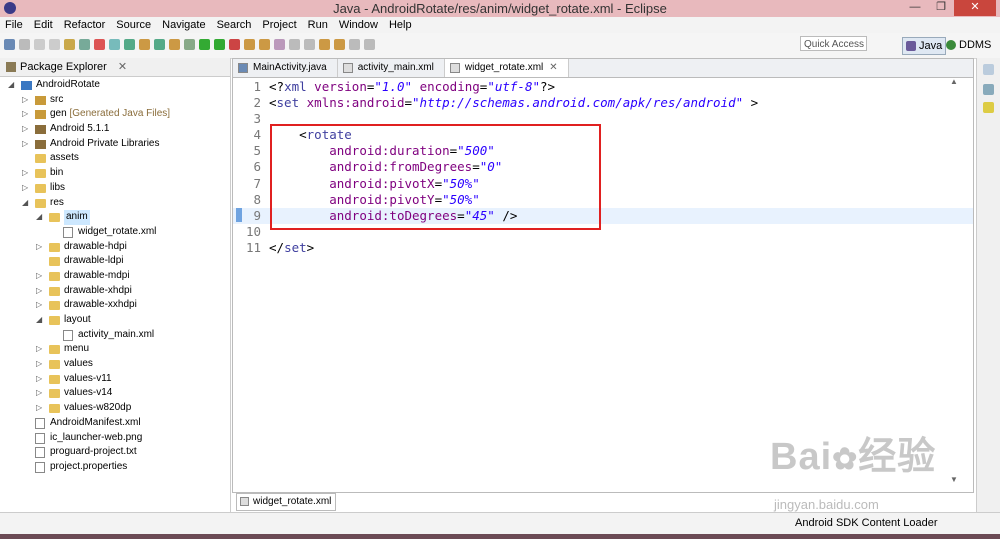 Image resolution: width=1000 pixels, height=539 pixels. Describe the element at coordinates (988, 89) in the screenshot. I see `task-list-icon` at that location.